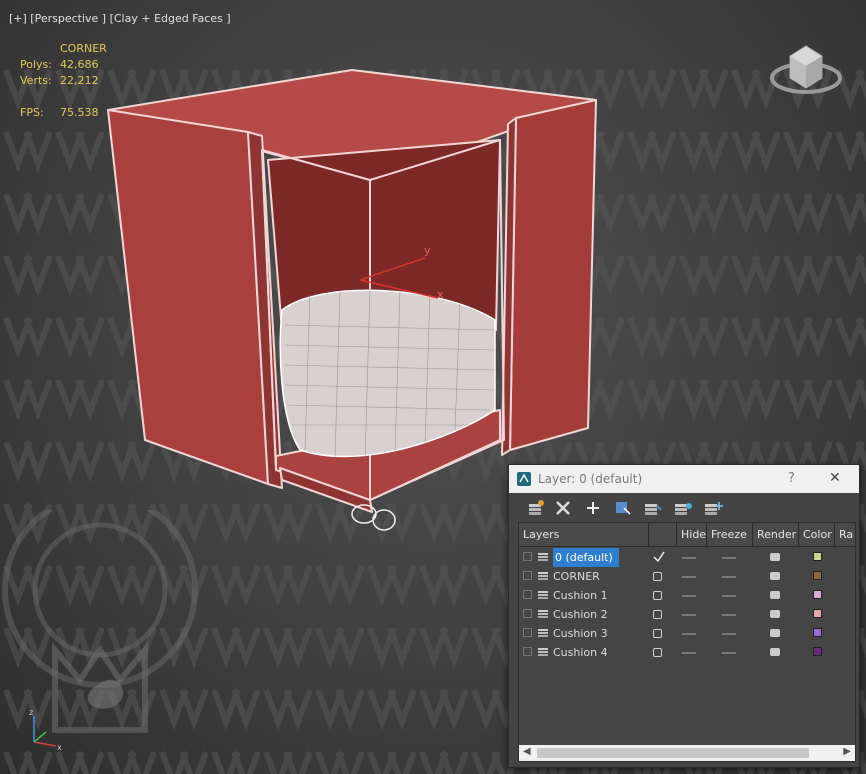  I want to click on highlight-icon, so click(653, 508).